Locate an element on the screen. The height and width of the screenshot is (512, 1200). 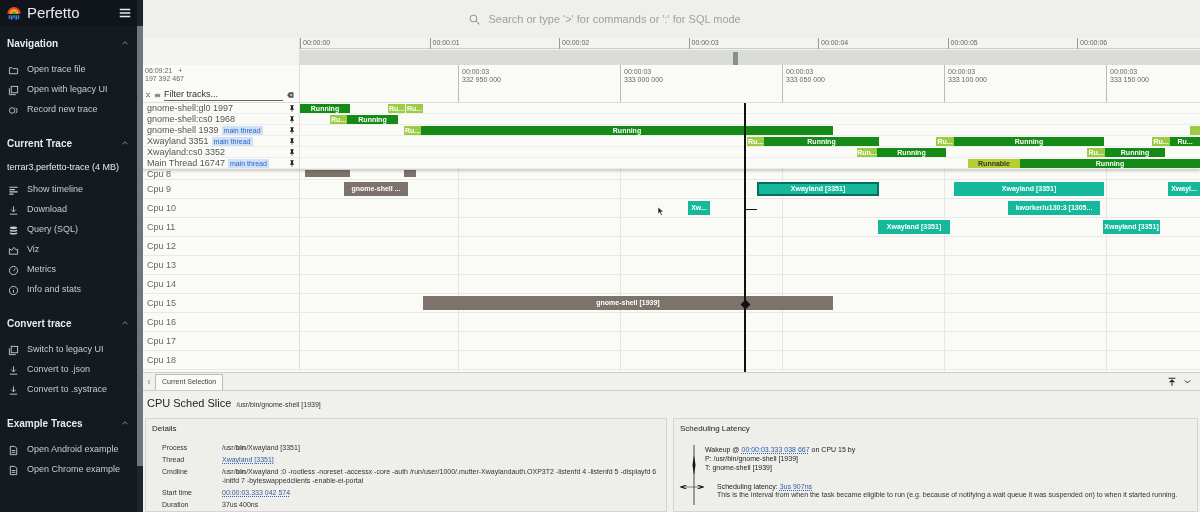
menu-icon is located at coordinates (125, 13).